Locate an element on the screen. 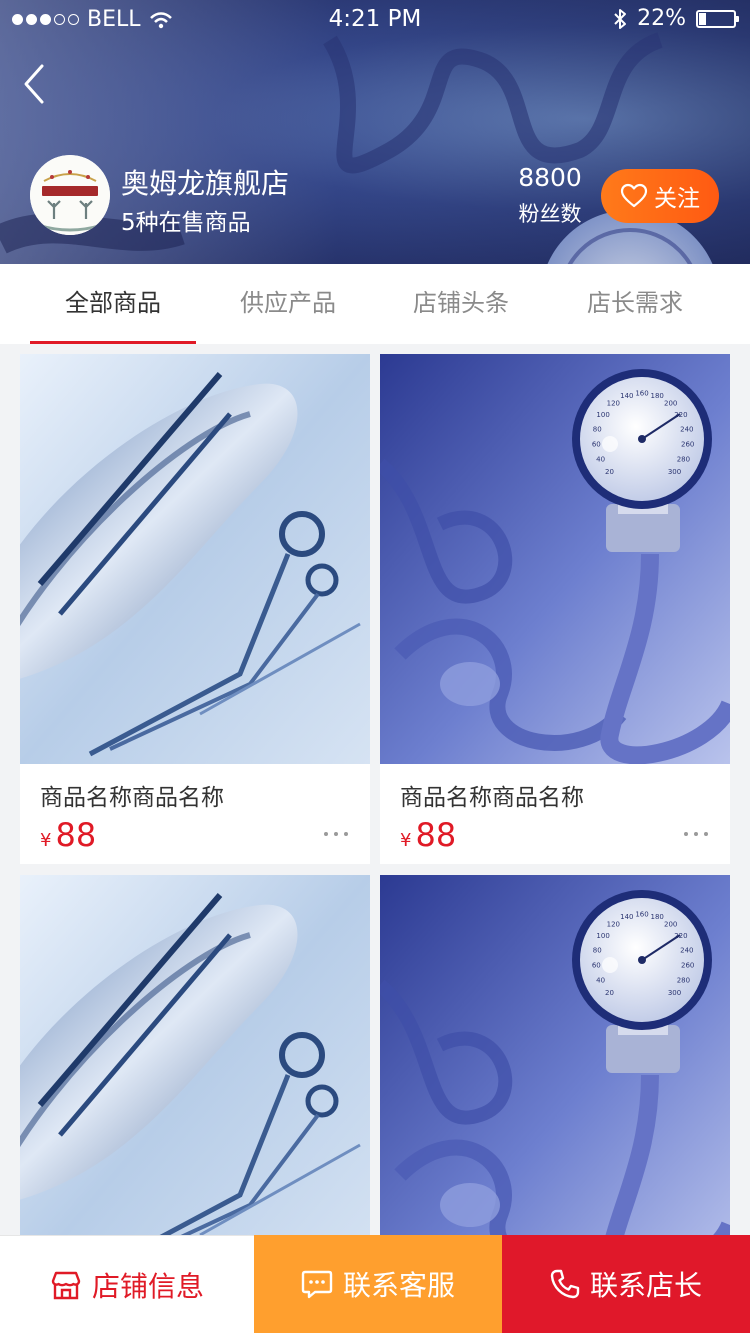 The height and width of the screenshot is (1333, 750). product-card is located at coordinates (195, 1055).